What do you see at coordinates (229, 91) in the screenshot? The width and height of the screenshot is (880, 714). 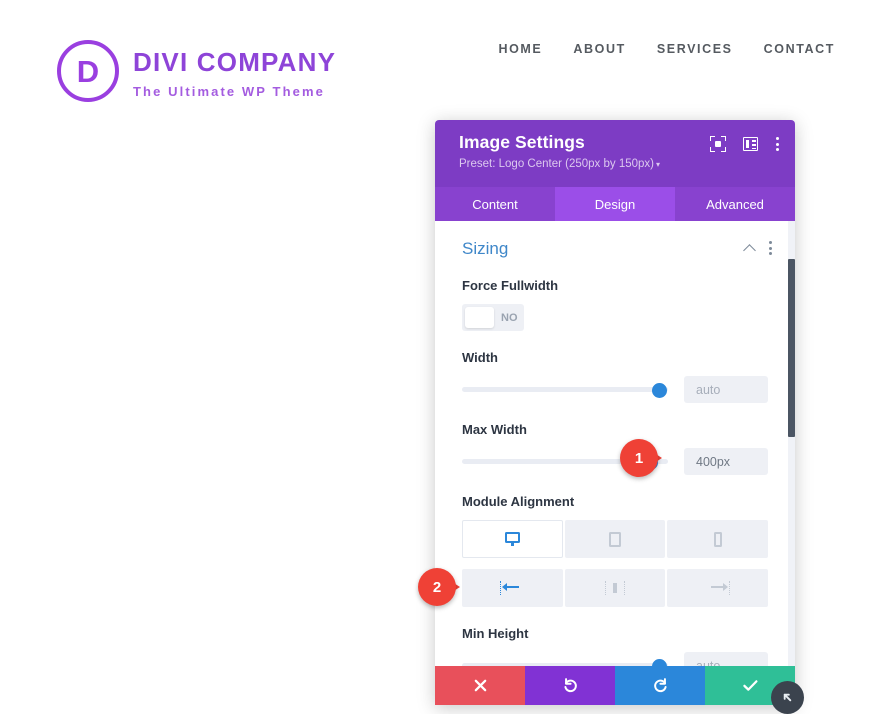 I see `logo-tagline: The Ultimate WP Theme` at bounding box center [229, 91].